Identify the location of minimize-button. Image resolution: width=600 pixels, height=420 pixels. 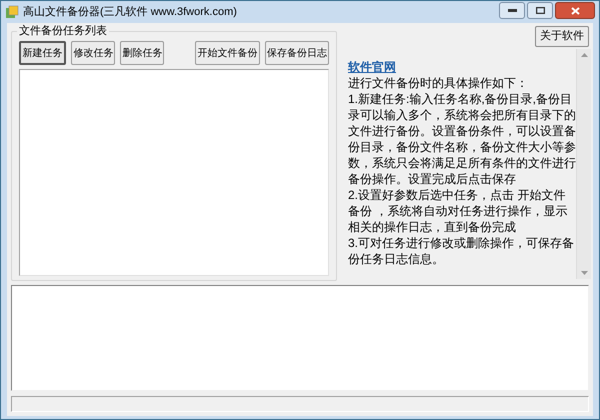
(512, 10).